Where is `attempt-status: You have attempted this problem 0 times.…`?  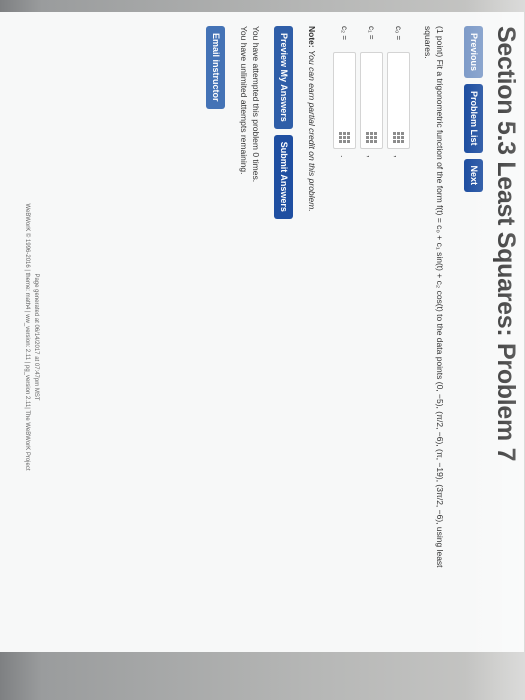
attempt-status: You have attempted this problem 0 times.… is located at coordinates (250, 337).